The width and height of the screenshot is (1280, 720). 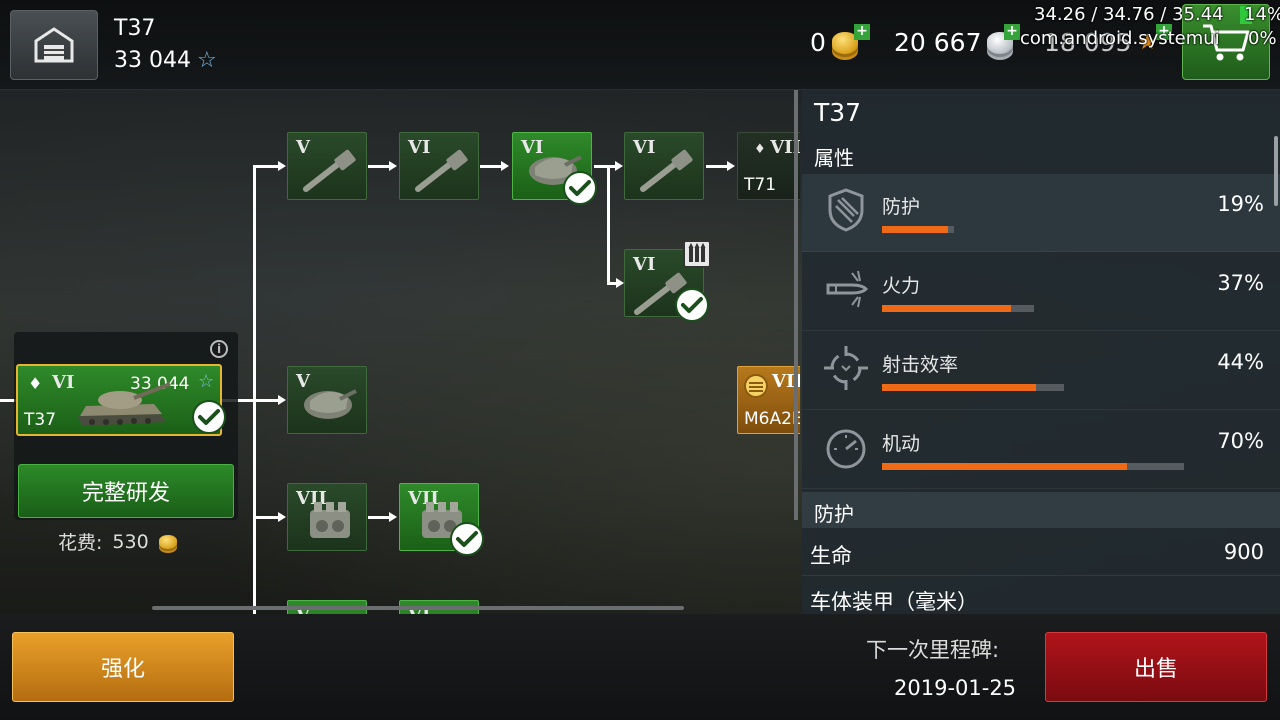 What do you see at coordinates (1156, 667) in the screenshot?
I see `sell-button: 出售` at bounding box center [1156, 667].